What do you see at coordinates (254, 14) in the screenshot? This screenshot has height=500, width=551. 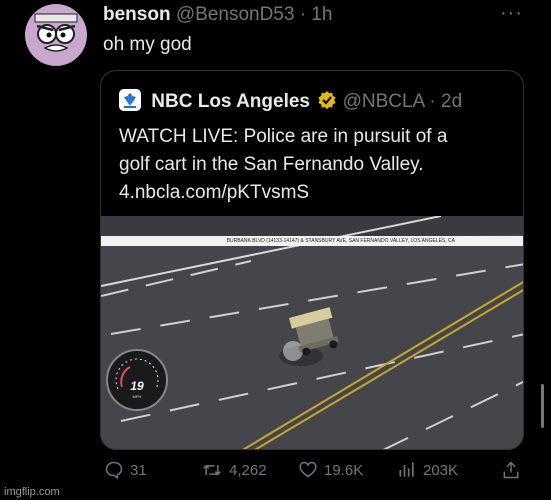 I see `author-handle: @BensonD53 · 1h` at bounding box center [254, 14].